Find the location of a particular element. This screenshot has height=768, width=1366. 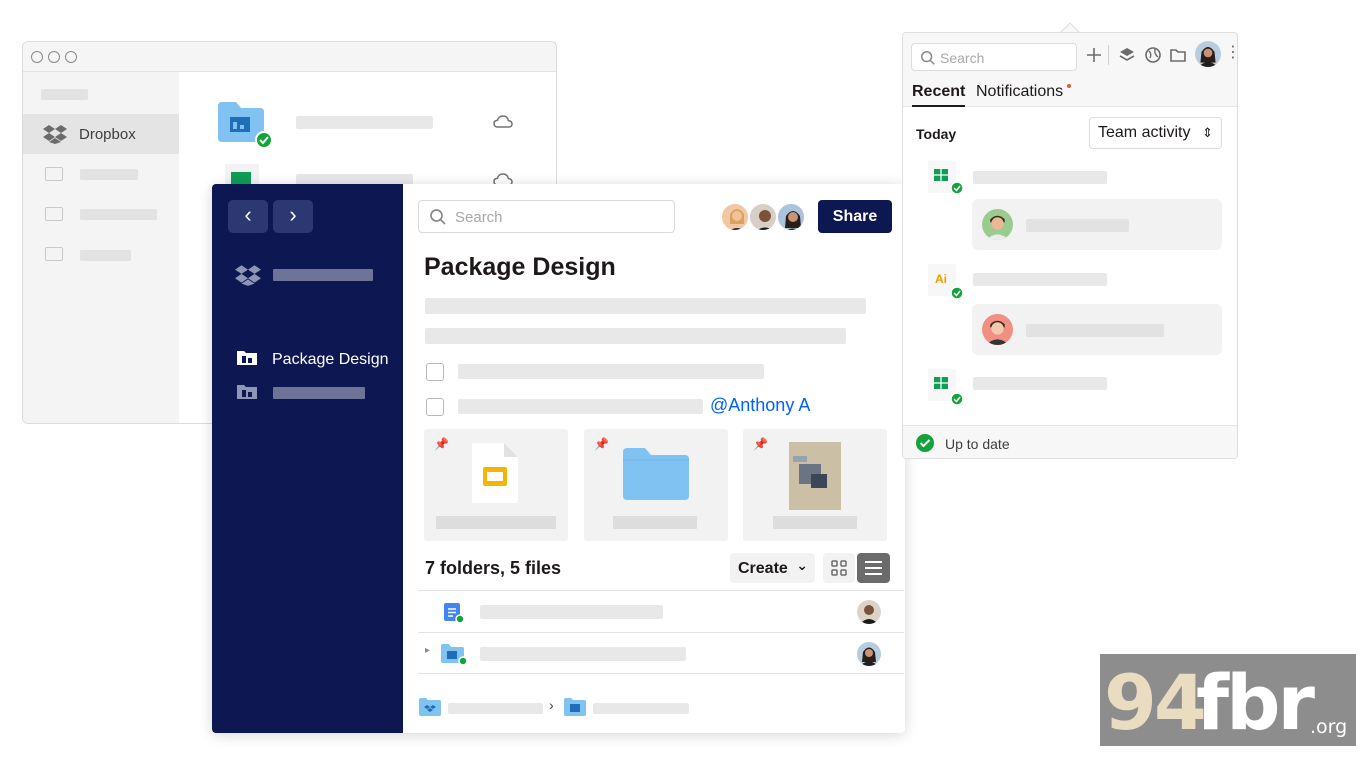

finder-titlebar is located at coordinates (289, 57).